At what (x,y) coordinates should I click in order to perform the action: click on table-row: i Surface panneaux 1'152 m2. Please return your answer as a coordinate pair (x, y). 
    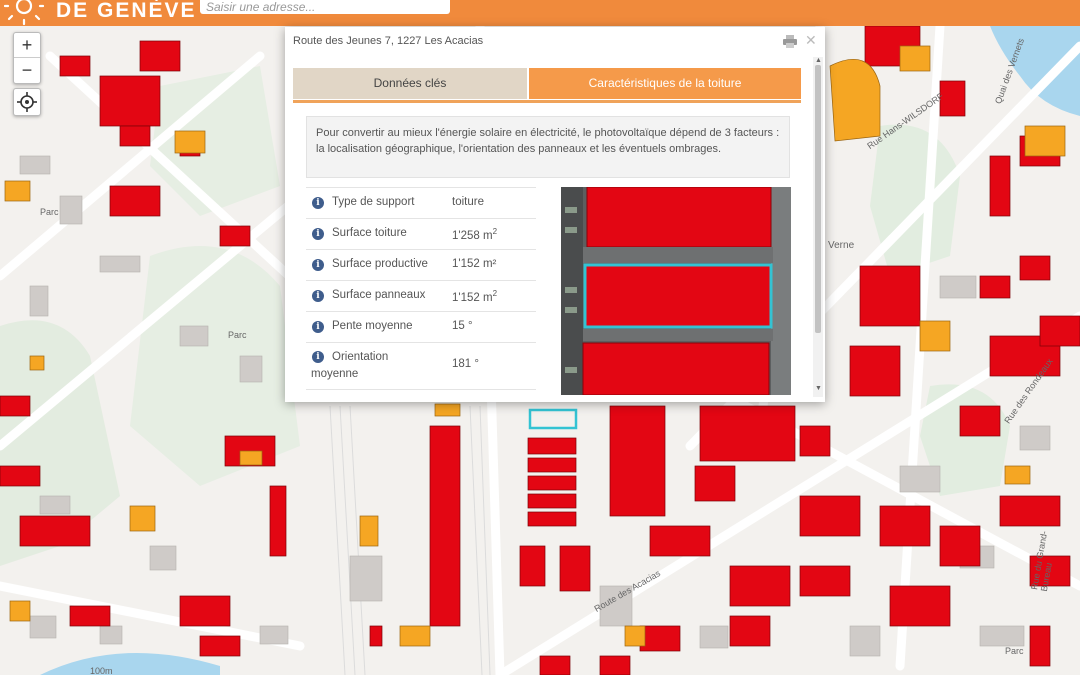
    Looking at the image, I should click on (421, 295).